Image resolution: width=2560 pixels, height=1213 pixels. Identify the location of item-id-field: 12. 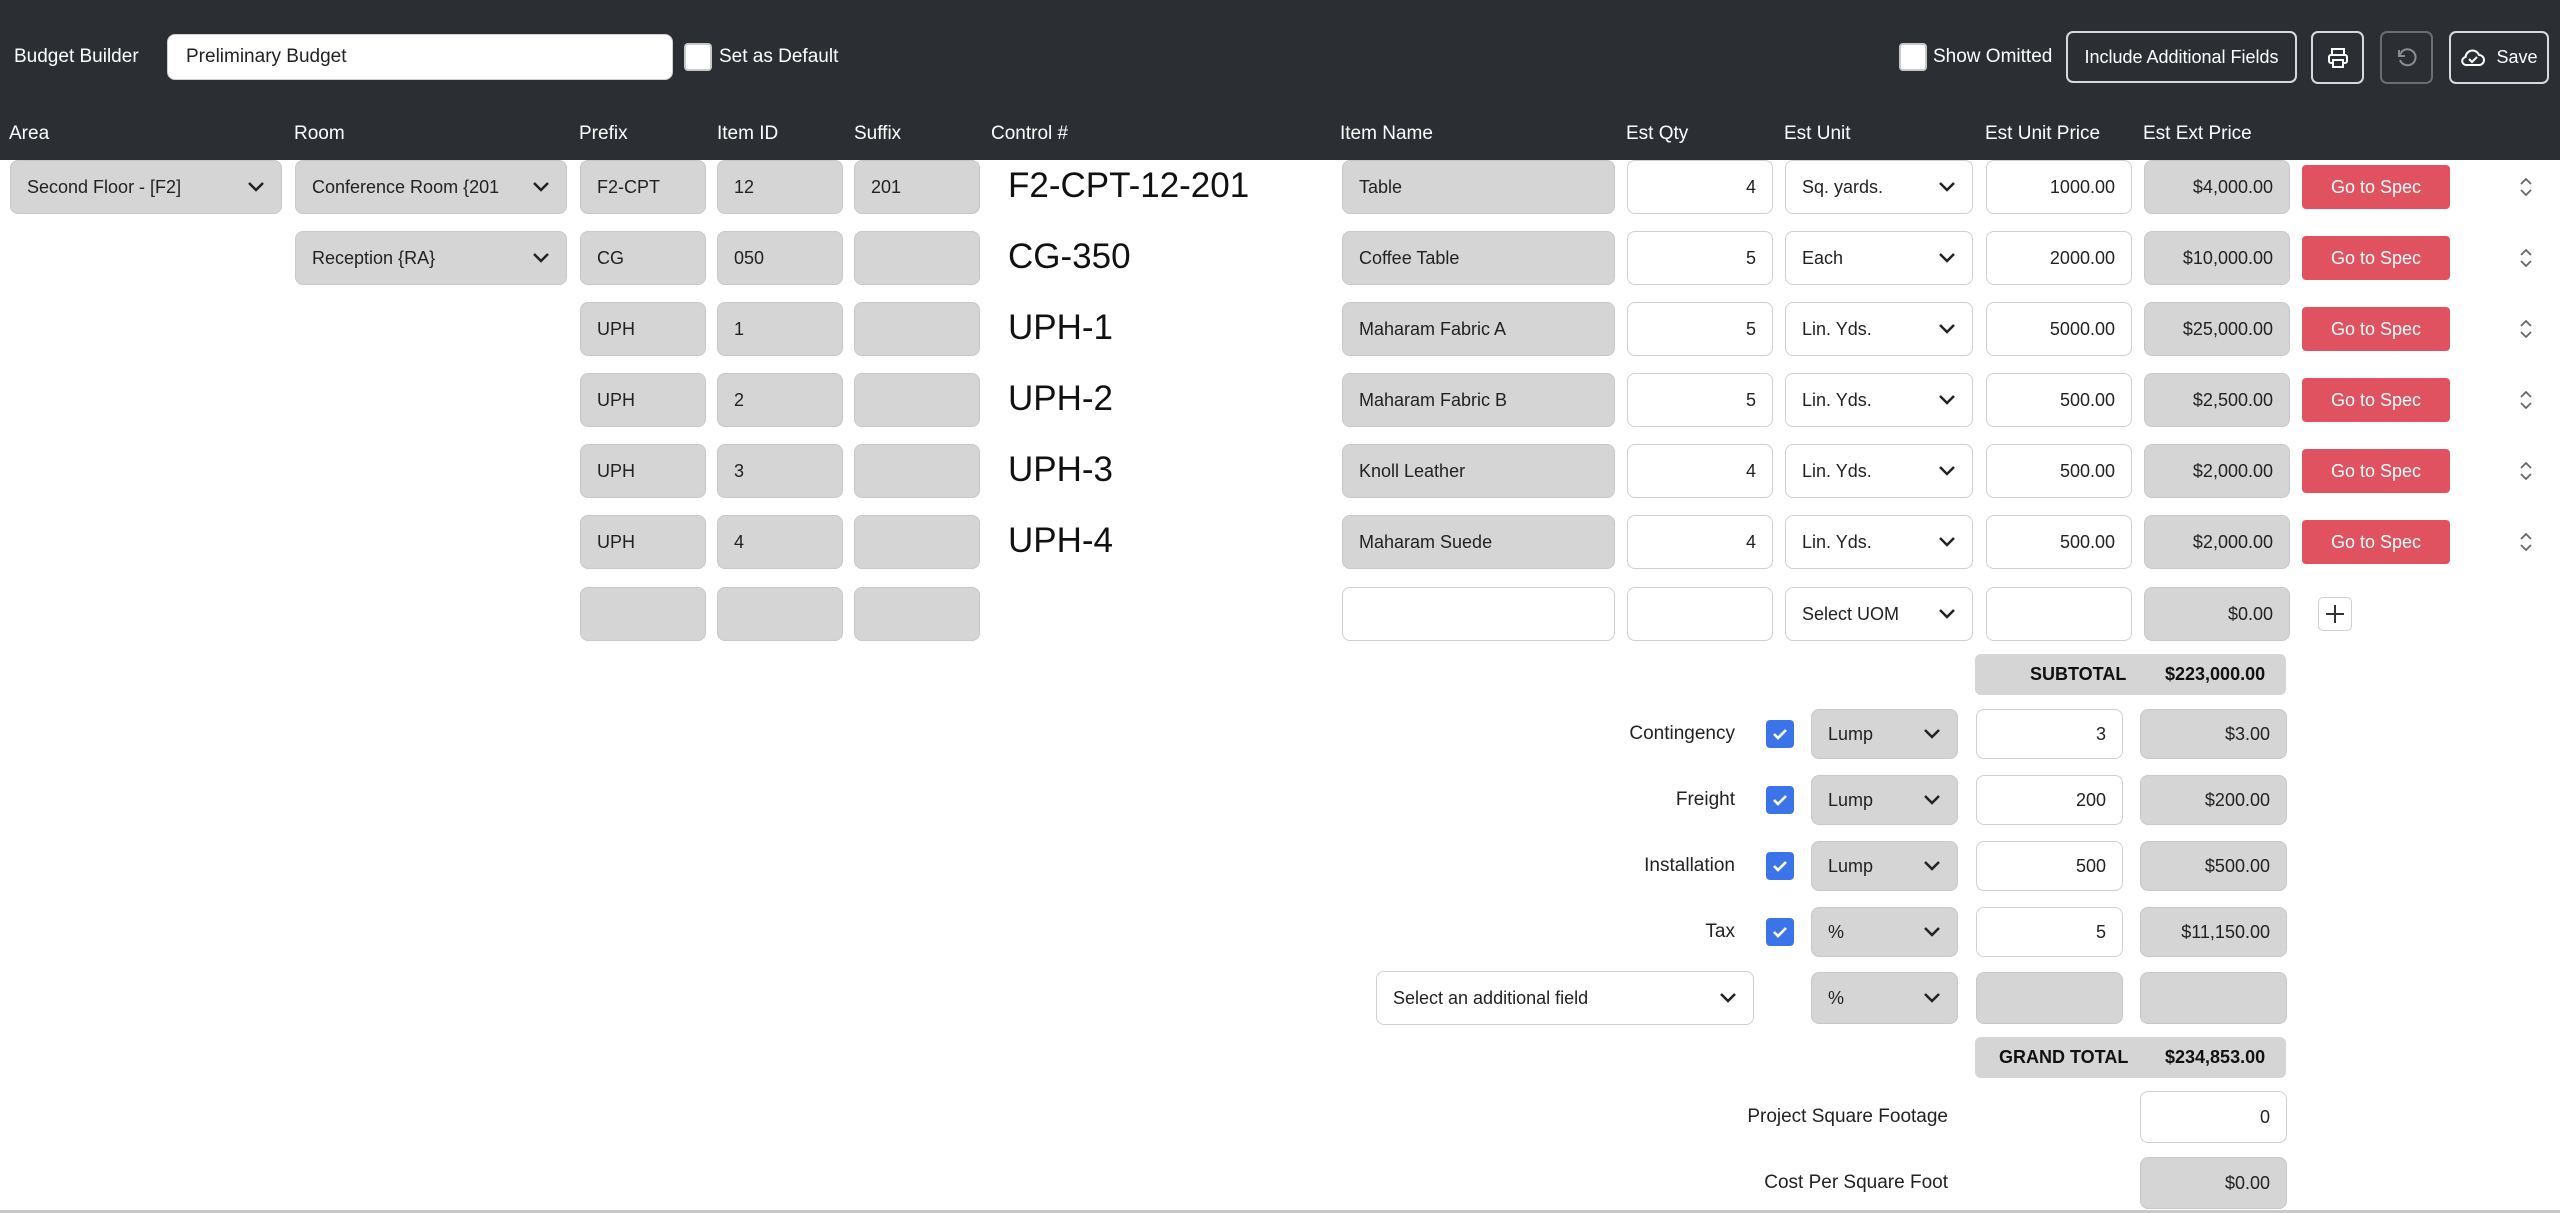
(780, 187).